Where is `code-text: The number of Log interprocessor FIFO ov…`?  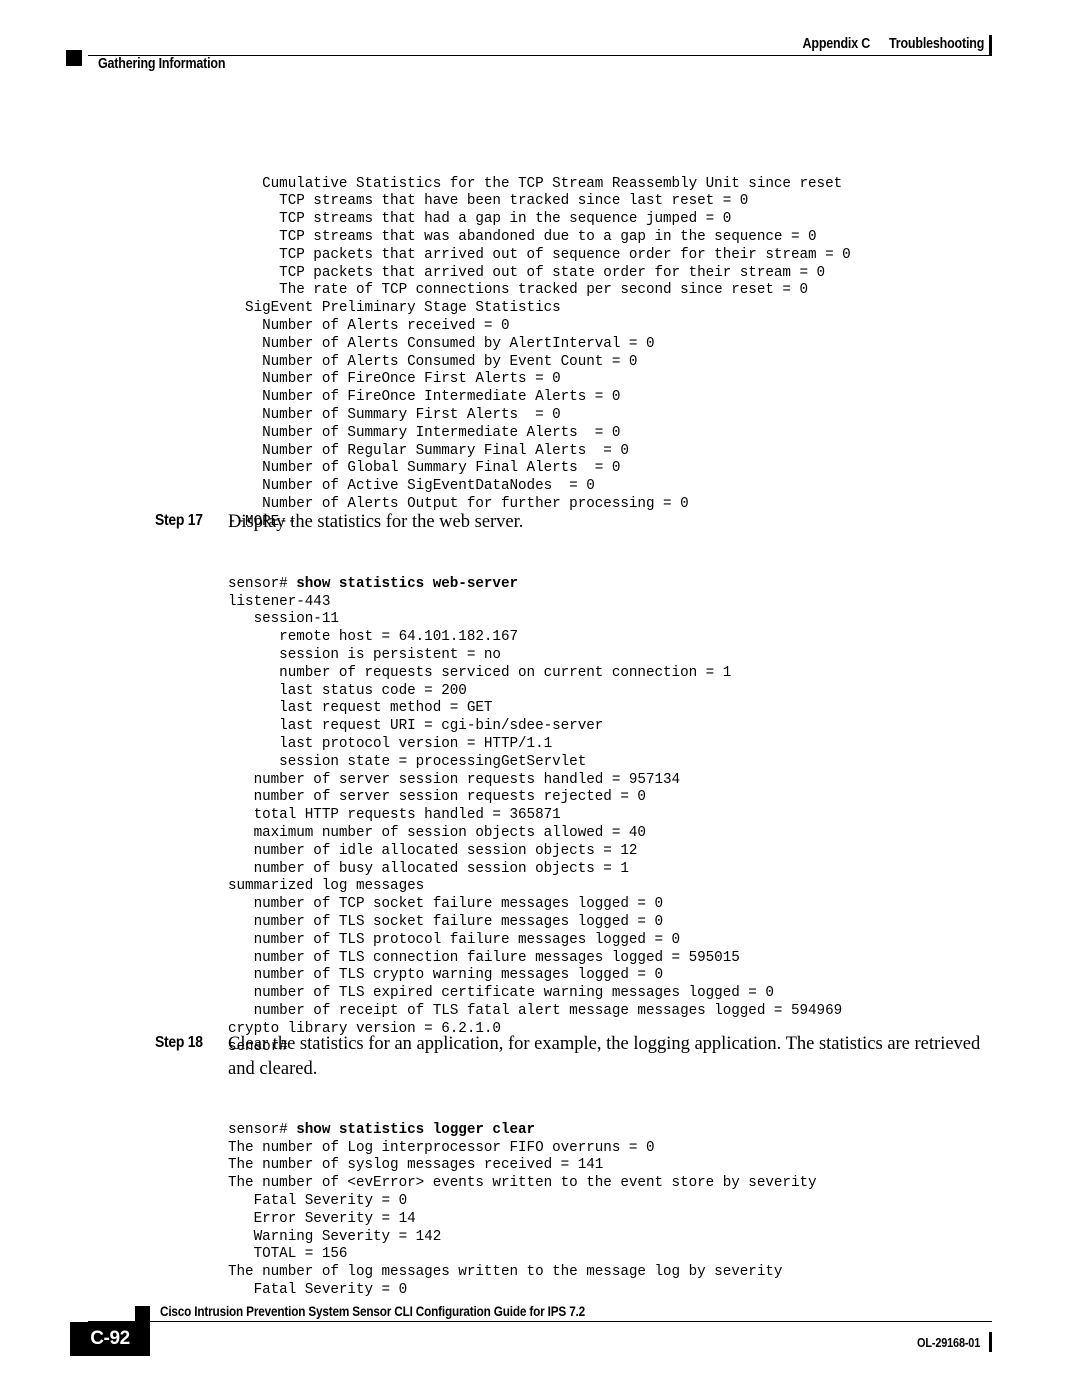
code-text: The number of Log interprocessor FIFO ov… is located at coordinates (522, 1218).